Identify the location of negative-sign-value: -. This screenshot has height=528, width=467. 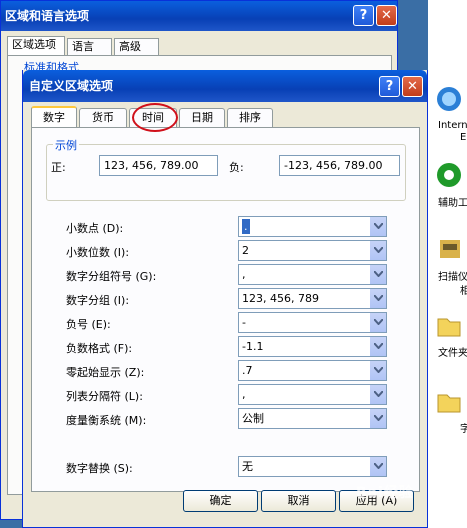
(244, 322).